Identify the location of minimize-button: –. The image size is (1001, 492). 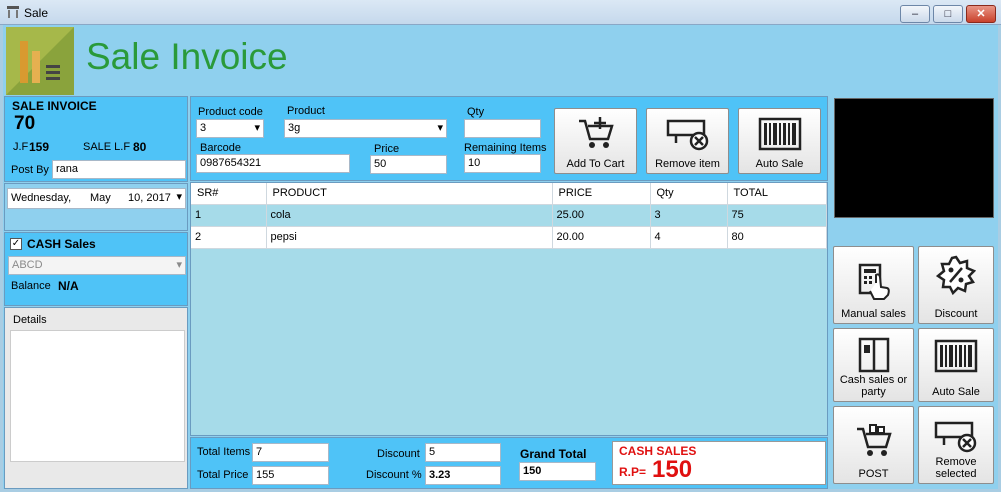
(915, 14).